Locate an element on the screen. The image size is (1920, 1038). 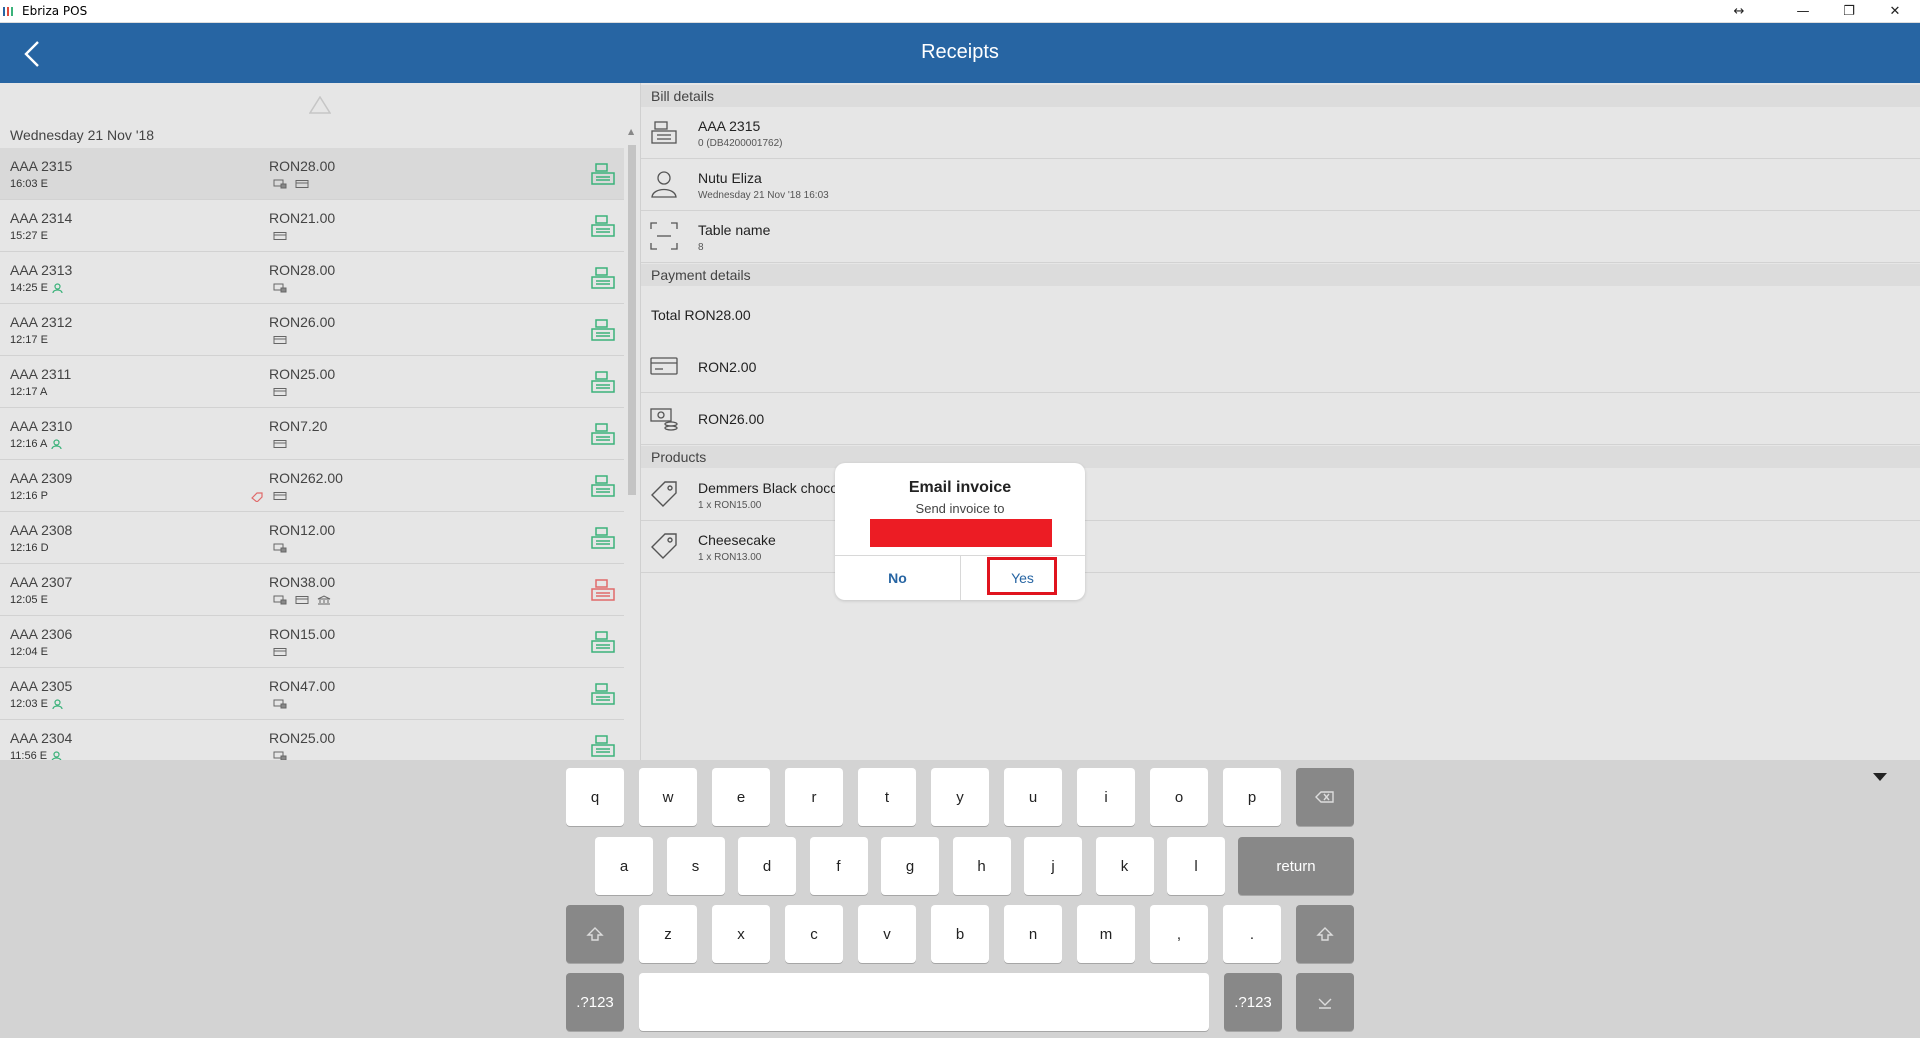
receipt-row: AAA 2309 12:16 P RON262.00 is located at coordinates (312, 486).